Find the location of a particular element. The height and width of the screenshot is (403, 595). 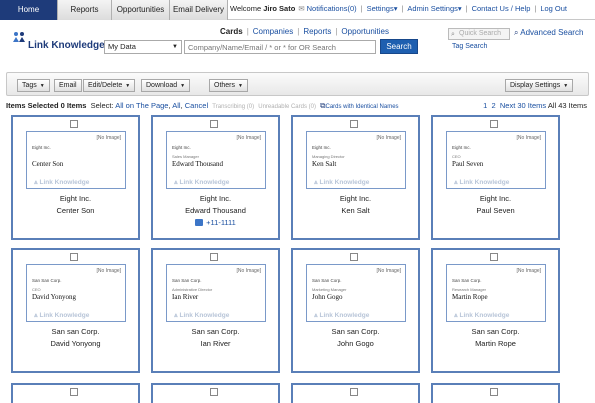

card-person-name: Paul Seven is located at coordinates (495, 210).